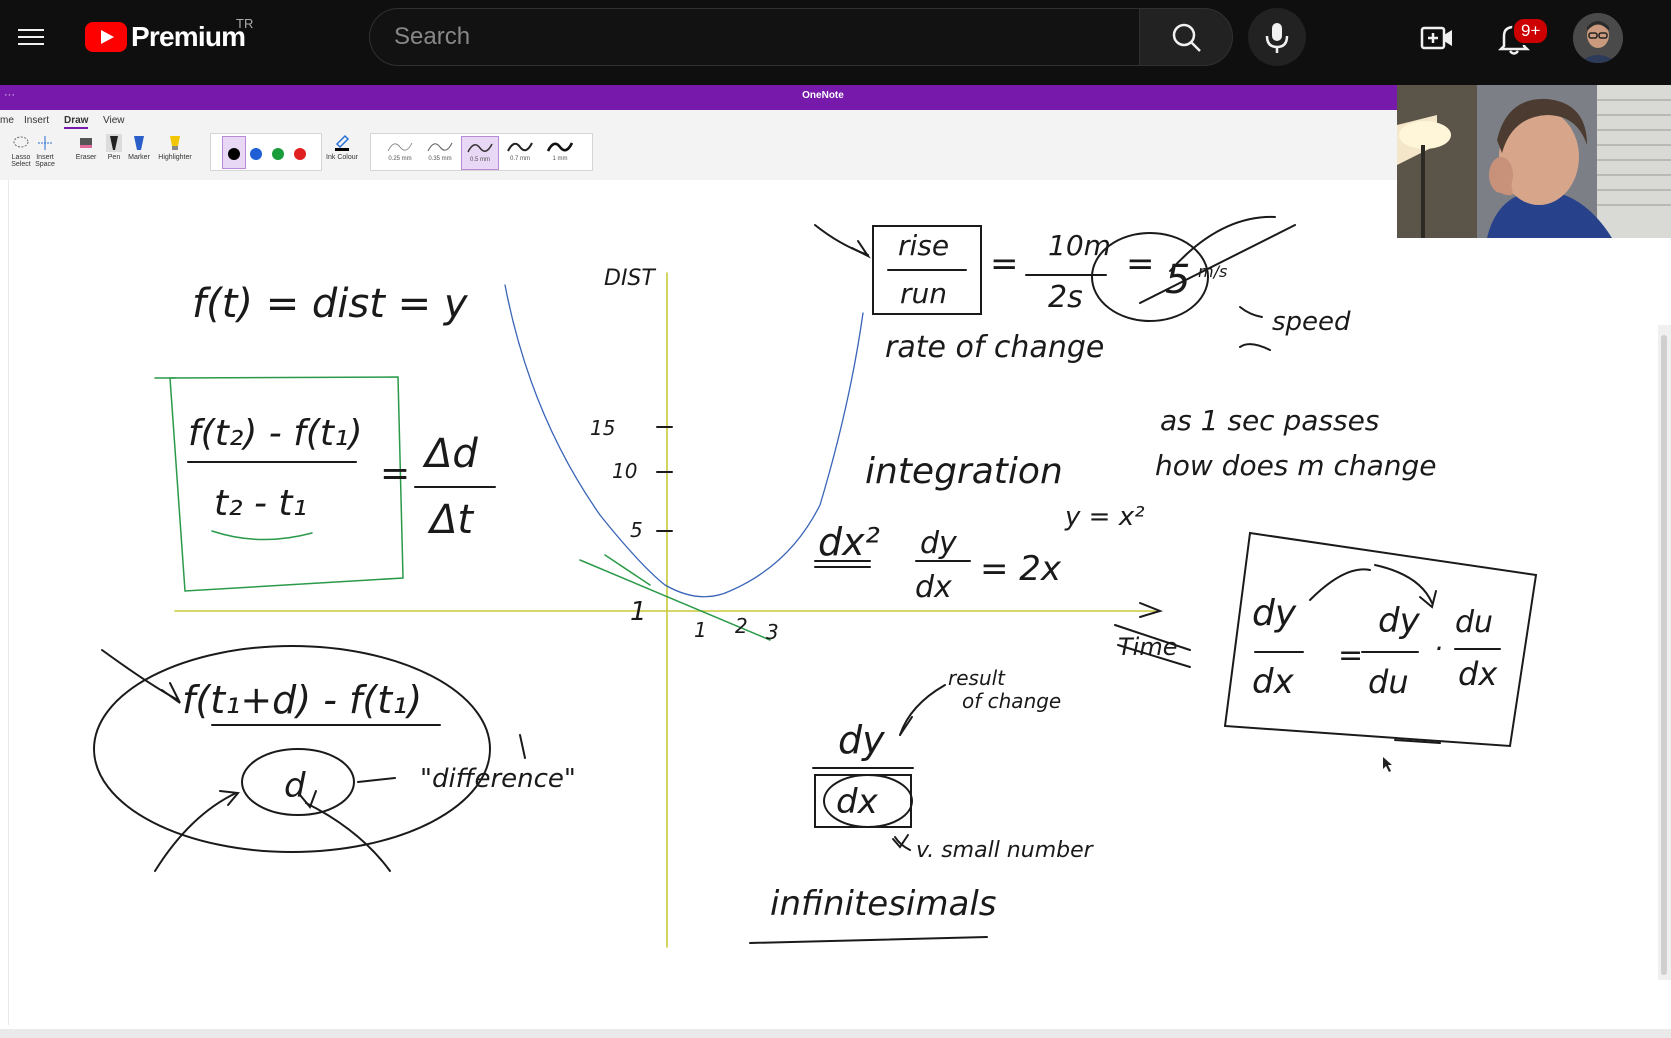 The image size is (1671, 1038). I want to click on notification-badge: 9+, so click(1531, 31).